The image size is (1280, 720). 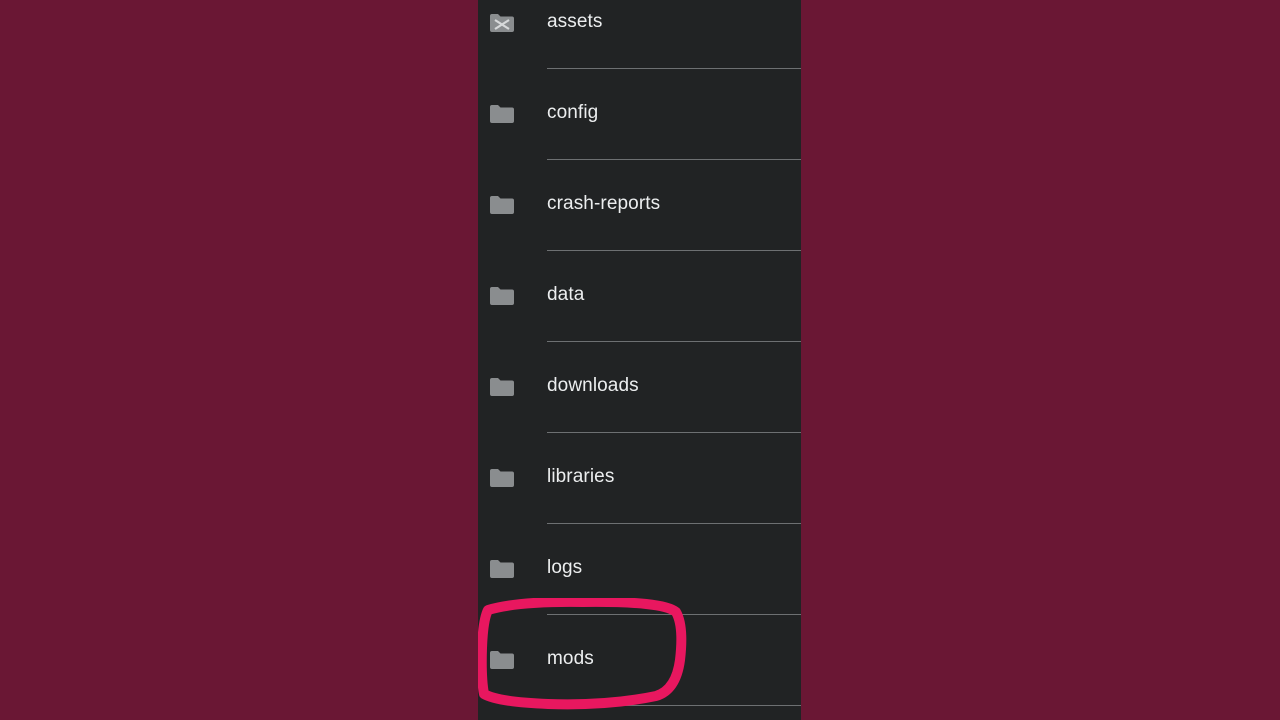 I want to click on folder-row-assets: assets, so click(x=639, y=34).